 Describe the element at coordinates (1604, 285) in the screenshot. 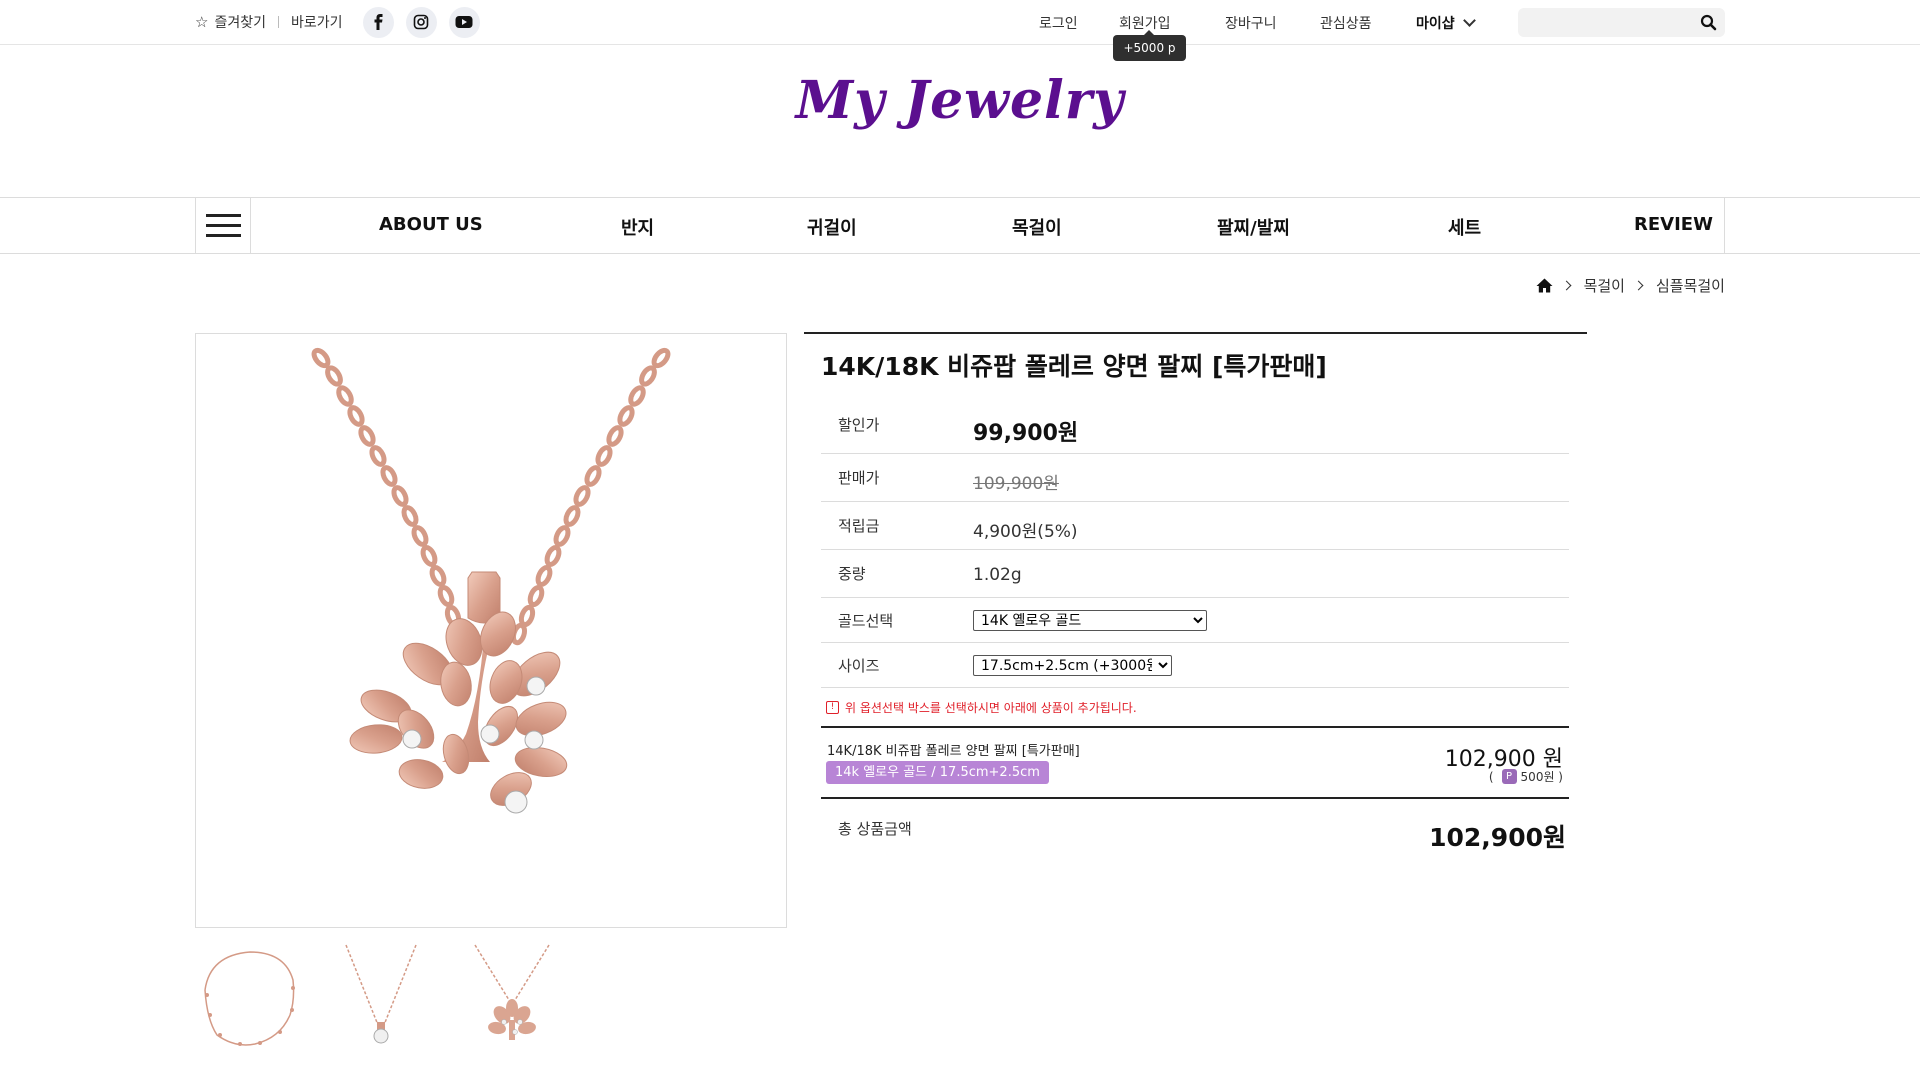

I see `breadcrumb-level1: 목걸이` at that location.